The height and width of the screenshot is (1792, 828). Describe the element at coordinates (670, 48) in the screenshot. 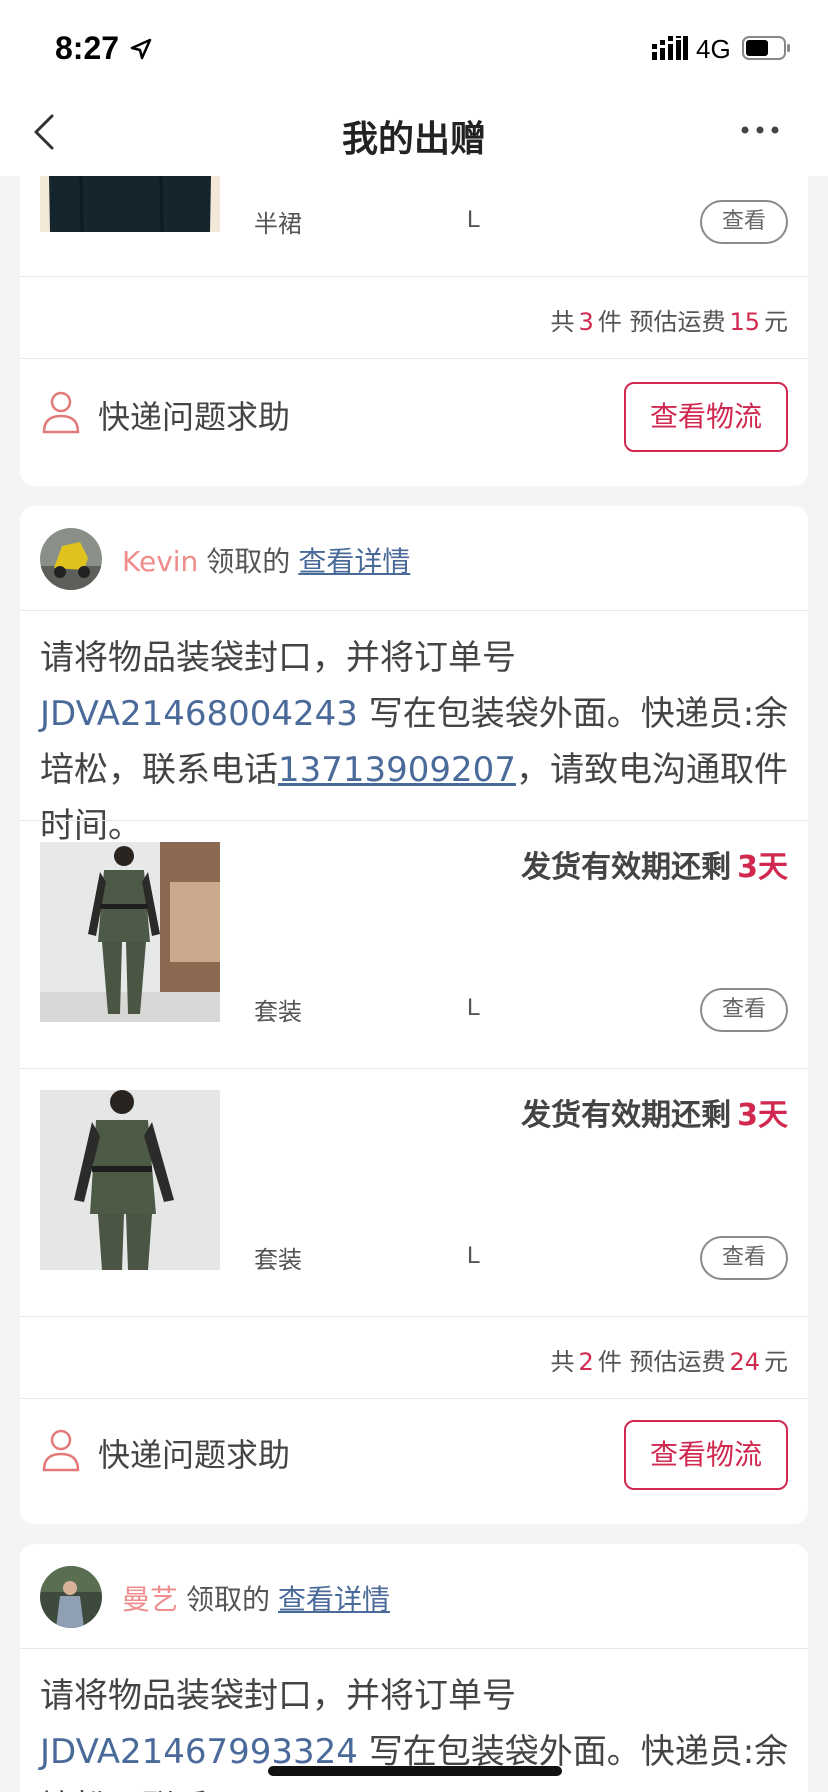

I see `signal-icon` at that location.